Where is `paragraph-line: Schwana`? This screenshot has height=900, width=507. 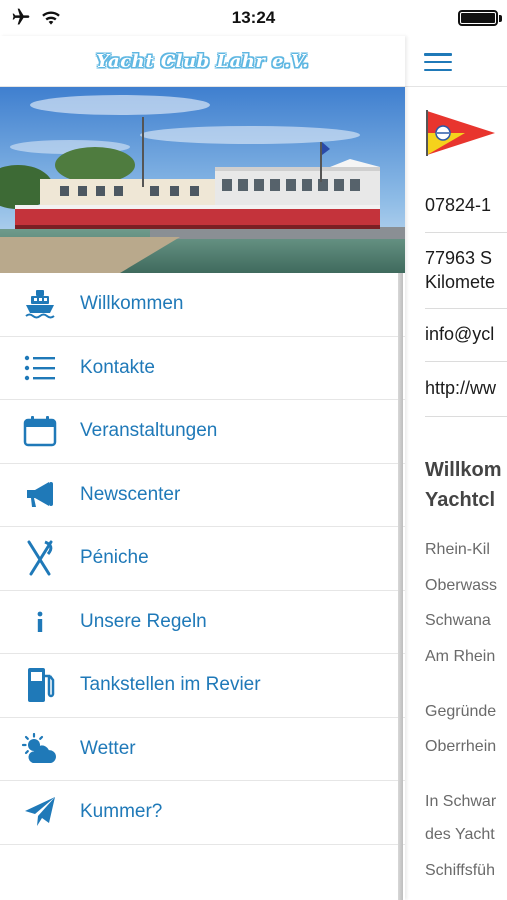
paragraph-line: Schwana is located at coordinates (458, 620).